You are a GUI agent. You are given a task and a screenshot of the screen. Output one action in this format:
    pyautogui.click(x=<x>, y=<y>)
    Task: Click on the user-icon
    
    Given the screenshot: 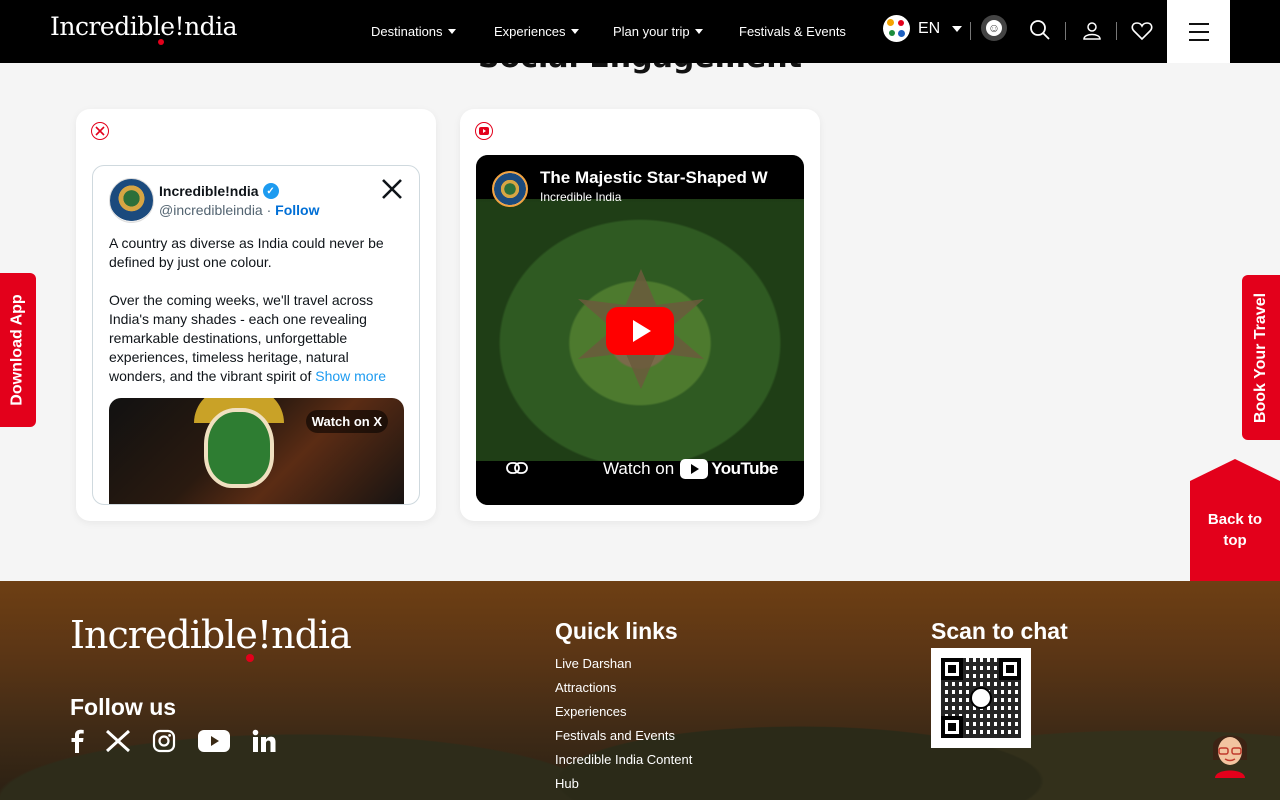 What is the action you would take?
    pyautogui.click(x=1092, y=31)
    